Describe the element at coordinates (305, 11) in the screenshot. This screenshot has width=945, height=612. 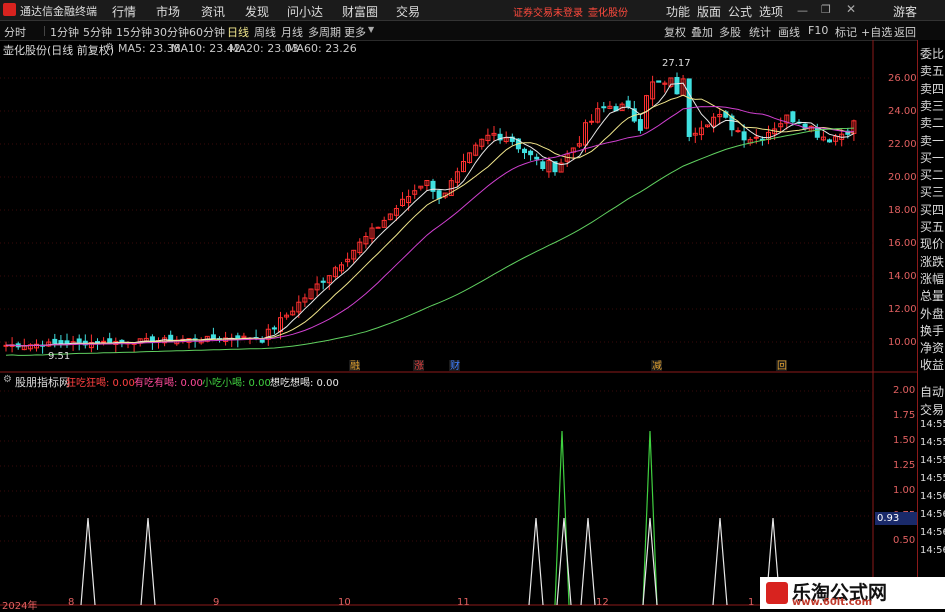
I see `menu-ask: 问小达` at that location.